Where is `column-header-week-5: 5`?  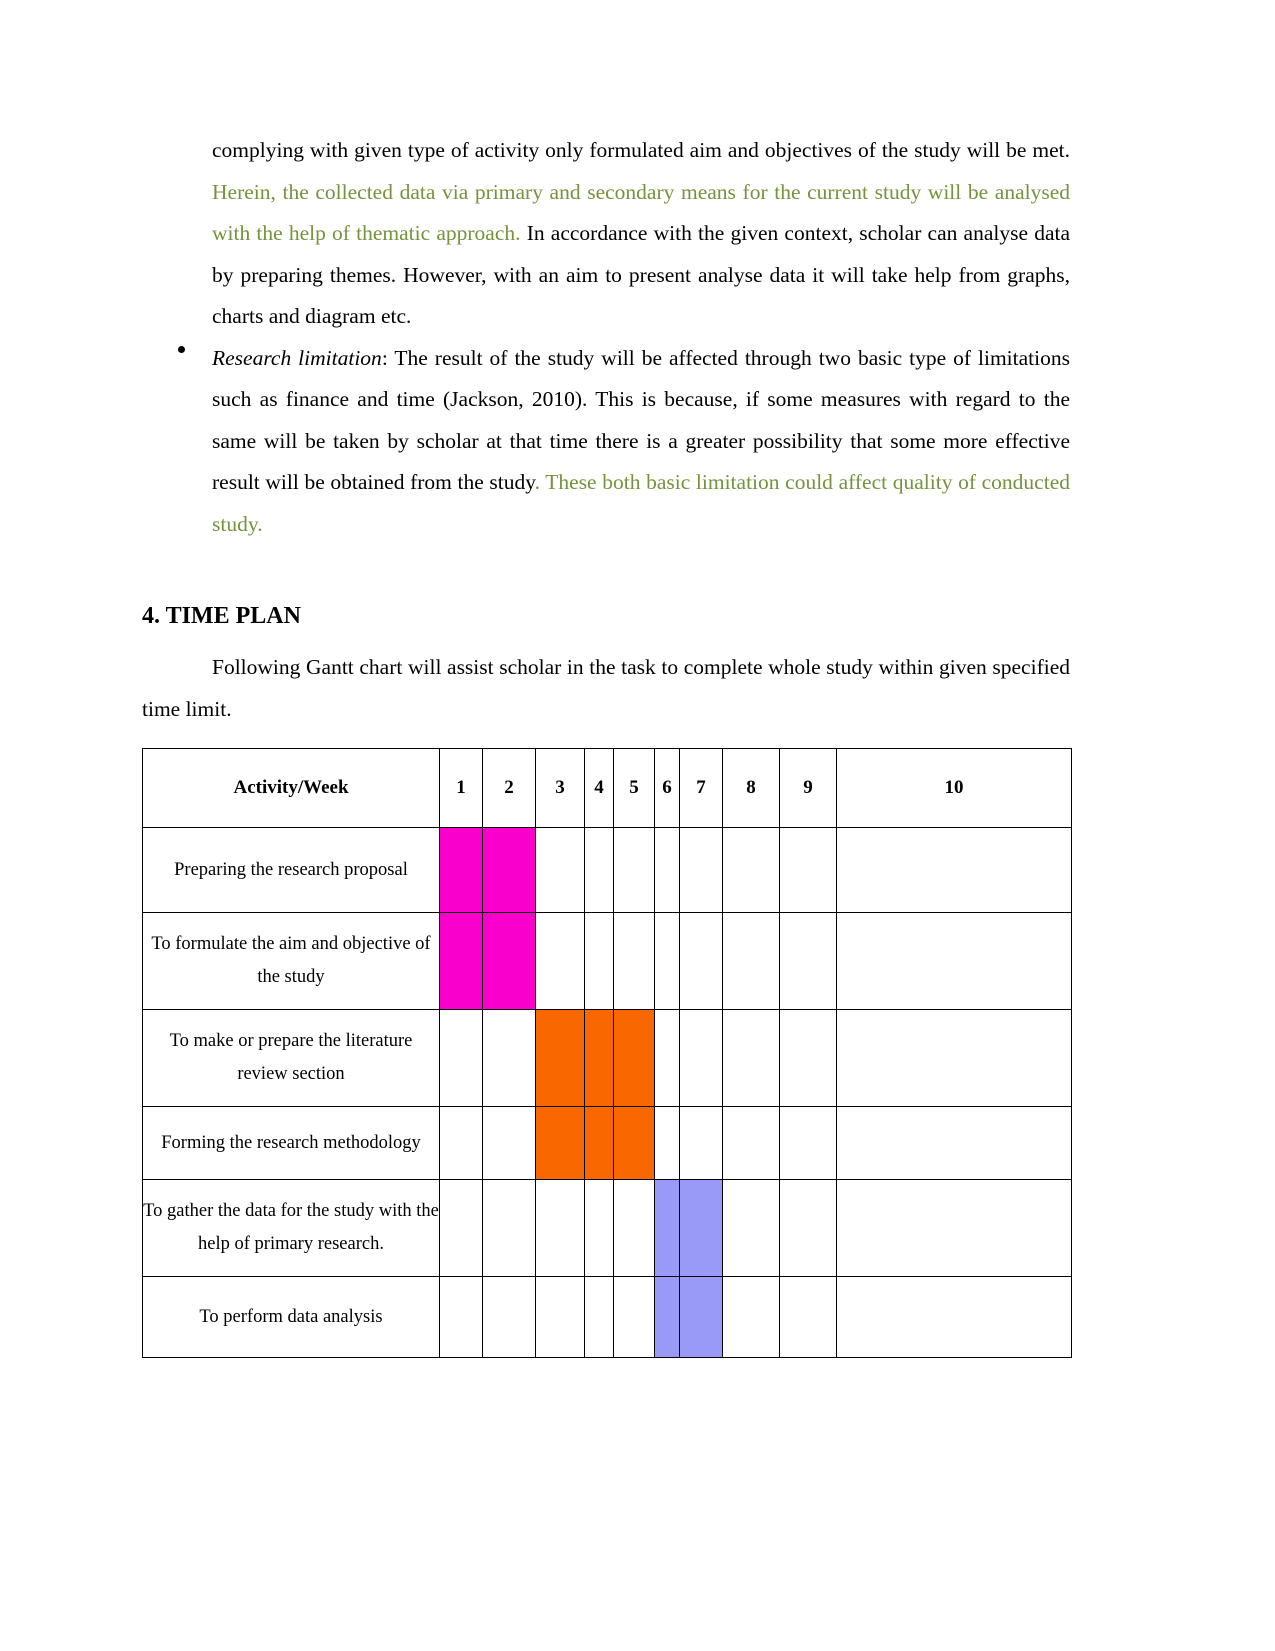
column-header-week-5: 5 is located at coordinates (634, 788).